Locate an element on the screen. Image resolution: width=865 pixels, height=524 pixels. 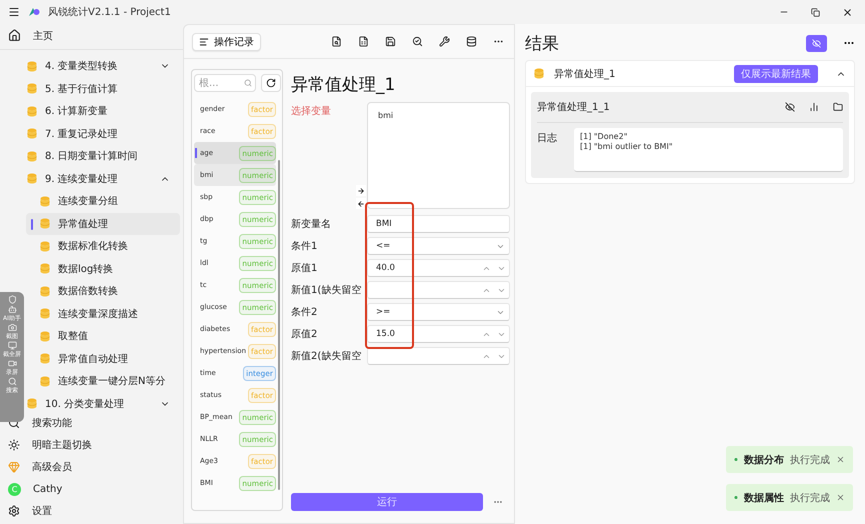
nav-subitem: 连续变量一键分层N等分 is located at coordinates (103, 381).